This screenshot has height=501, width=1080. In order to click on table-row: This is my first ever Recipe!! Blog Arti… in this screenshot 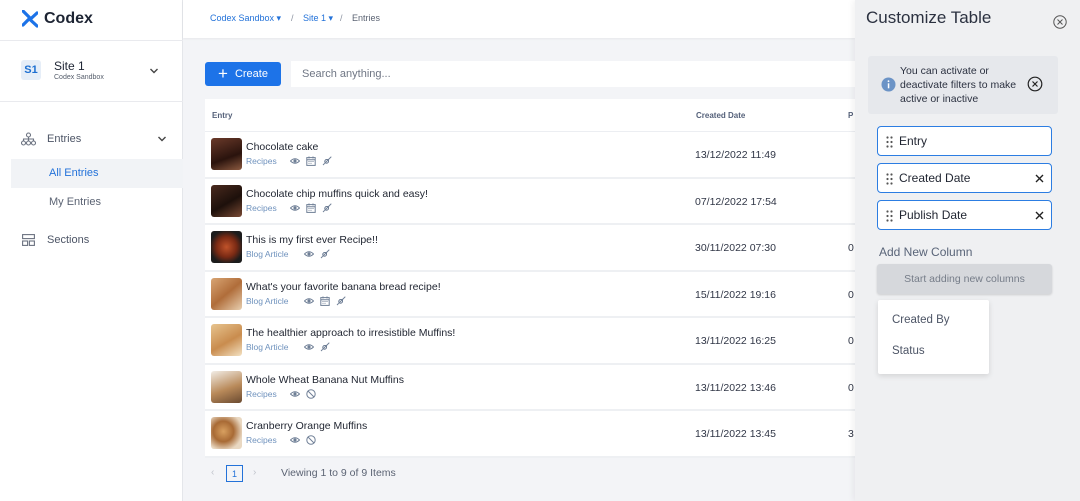, I will do `click(530, 248)`.